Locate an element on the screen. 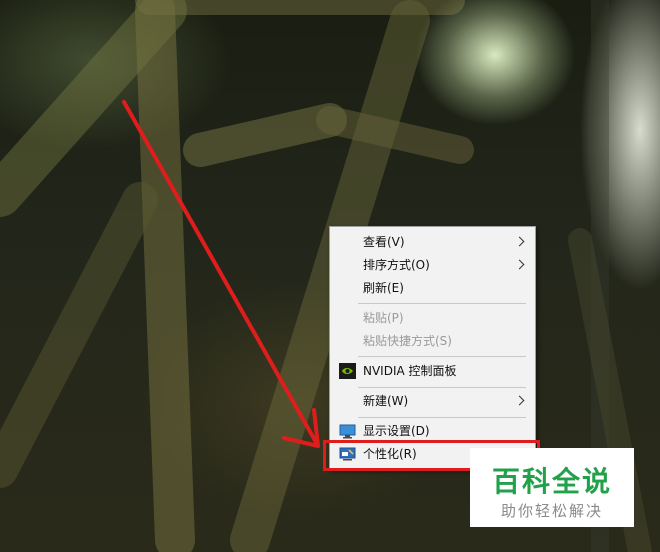 This screenshot has width=660, height=552. watermark-title: 百科全说 is located at coordinates (551, 481).